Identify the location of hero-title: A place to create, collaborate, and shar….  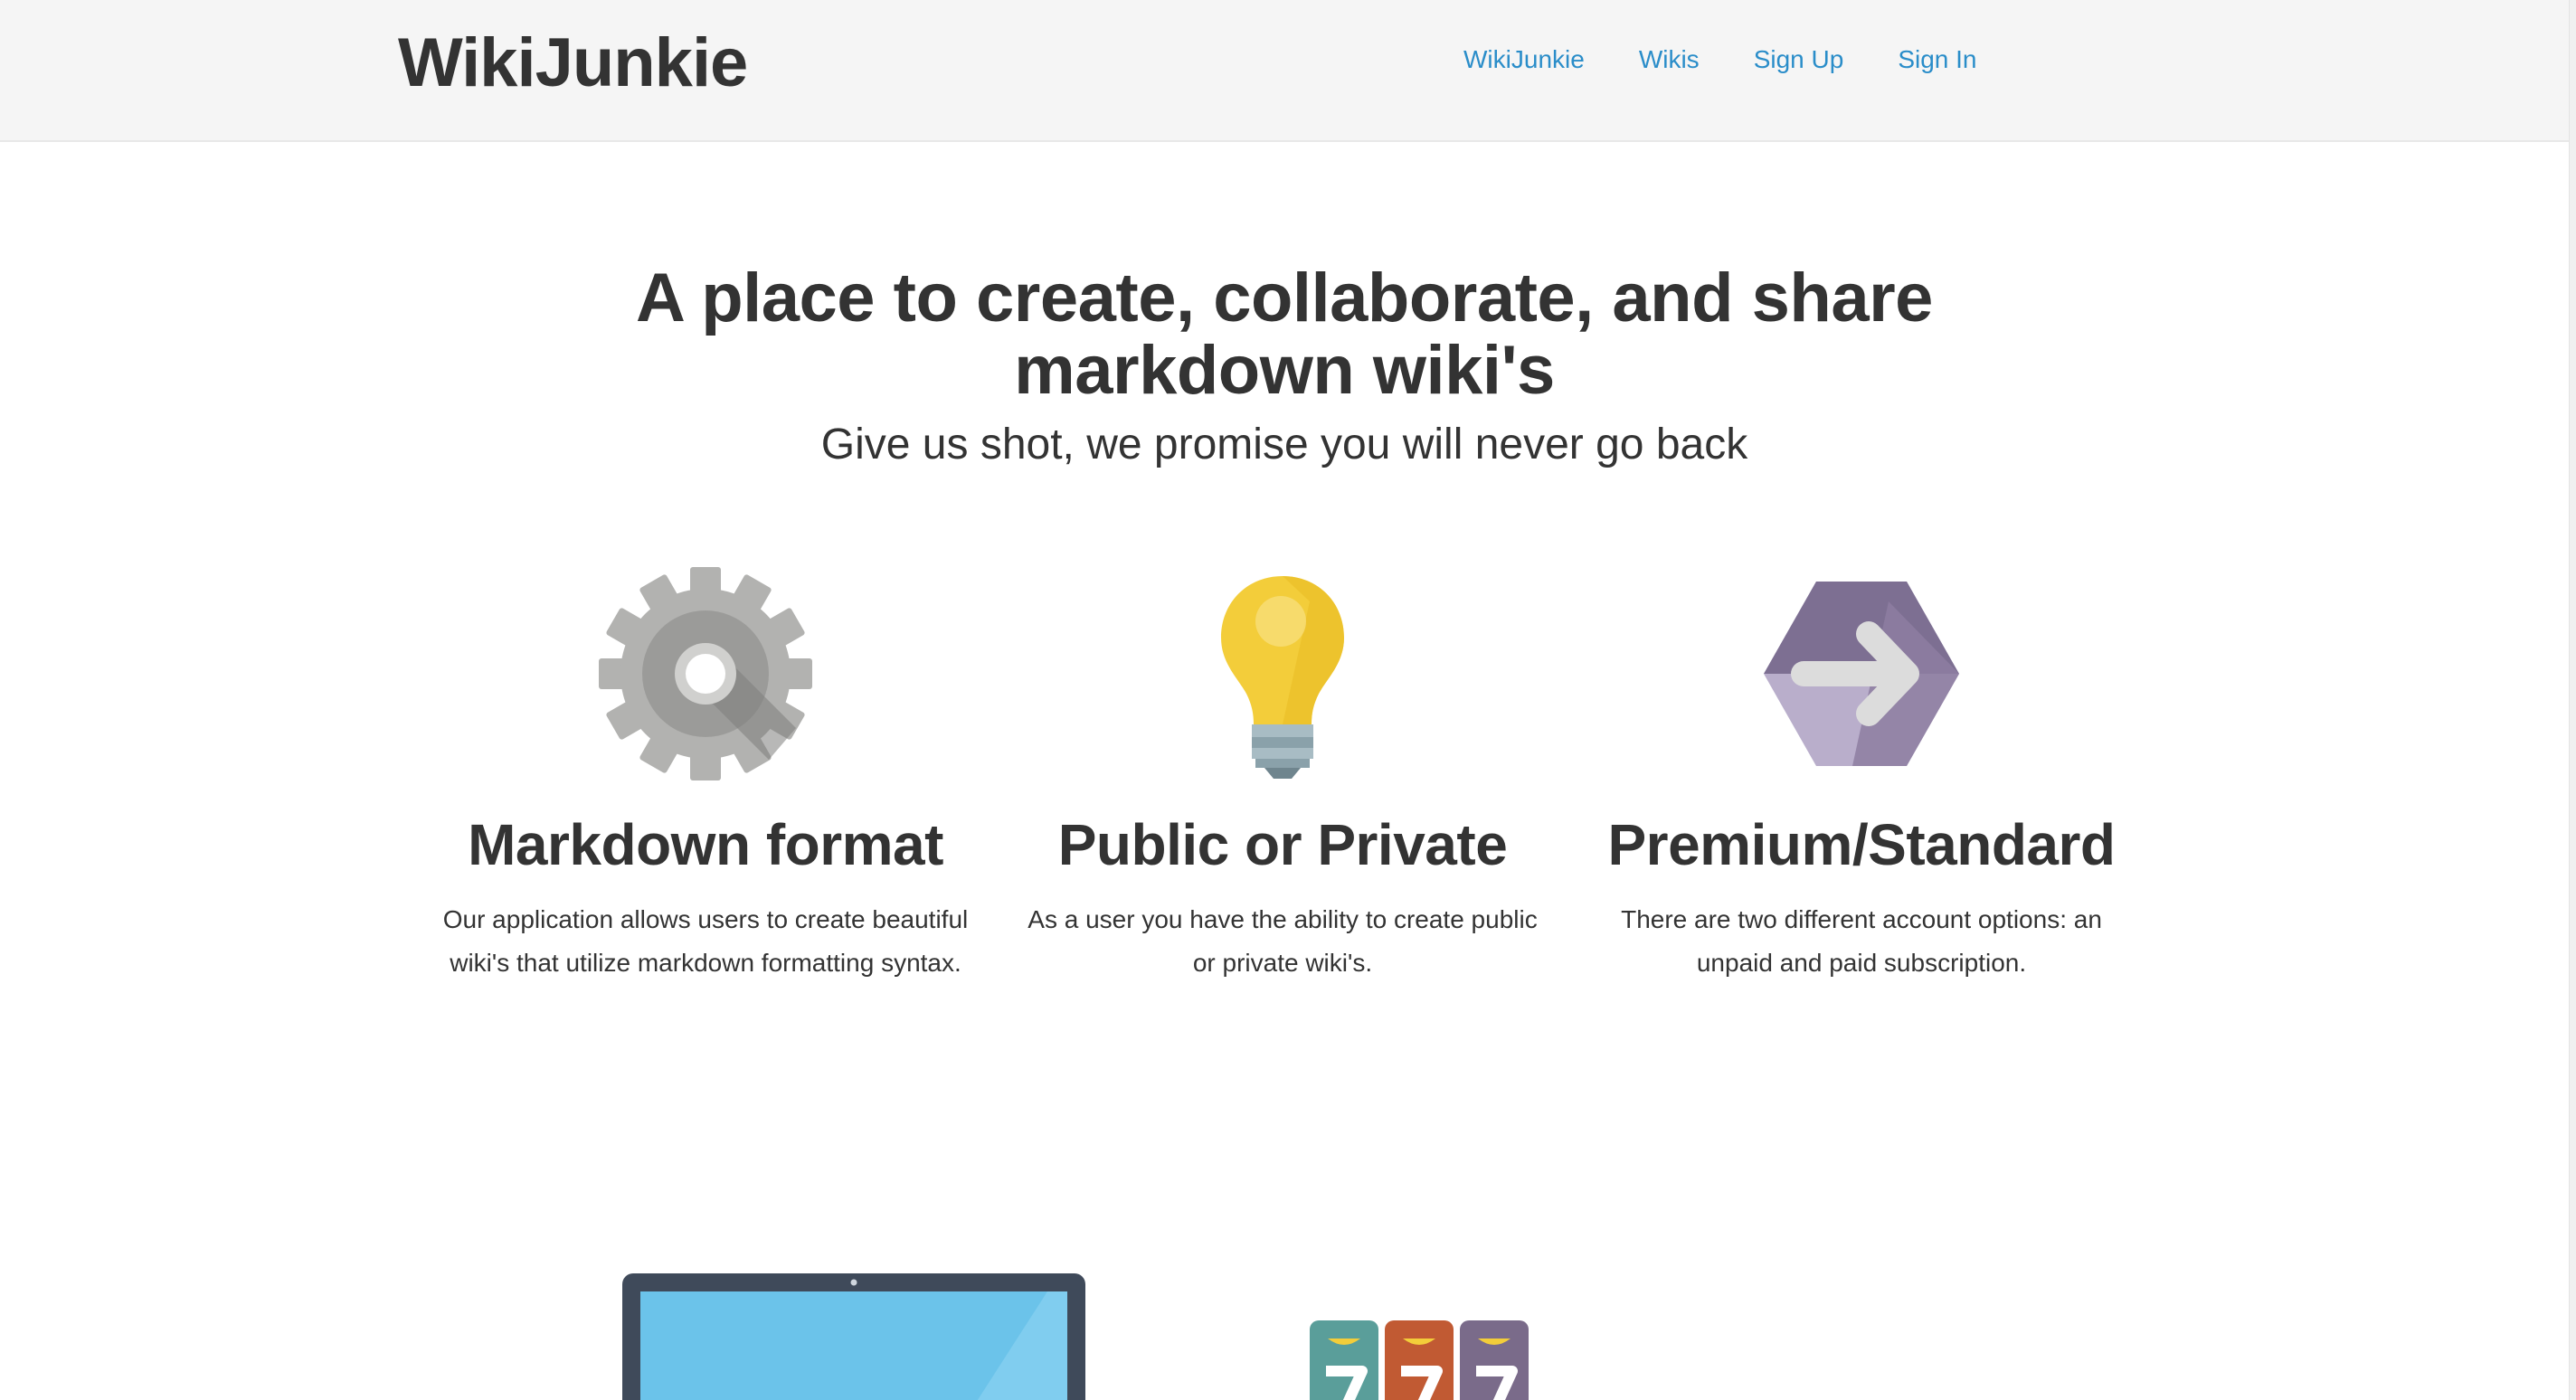
(1284, 334).